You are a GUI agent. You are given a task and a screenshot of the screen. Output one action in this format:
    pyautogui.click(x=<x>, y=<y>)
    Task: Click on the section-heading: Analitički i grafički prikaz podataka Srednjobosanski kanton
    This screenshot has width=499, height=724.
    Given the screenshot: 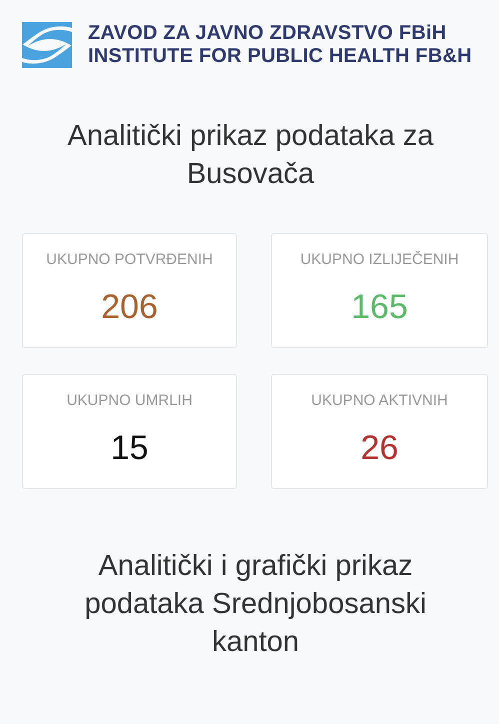 What is the action you would take?
    pyautogui.click(x=256, y=604)
    